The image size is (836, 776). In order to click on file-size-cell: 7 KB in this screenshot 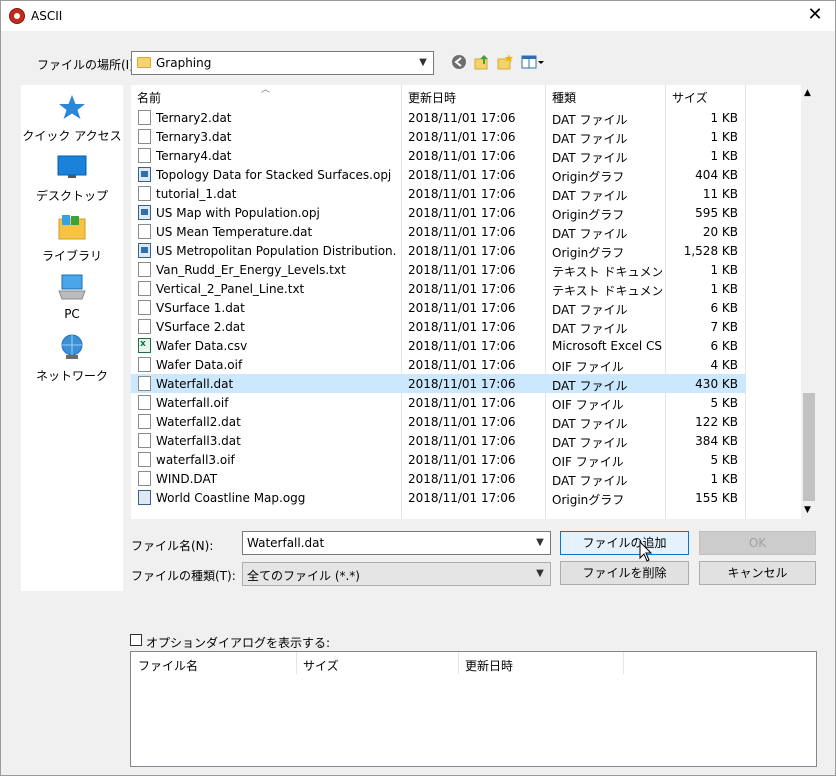, I will do `click(724, 327)`.